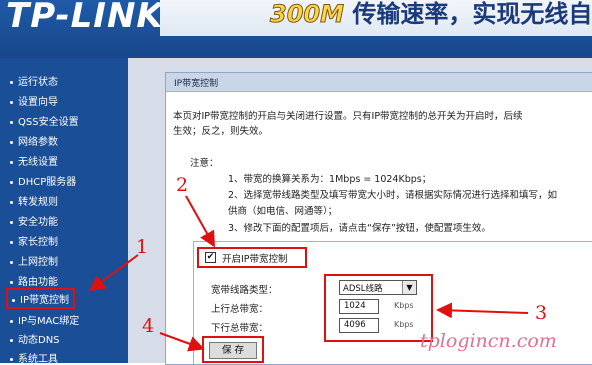  What do you see at coordinates (142, 247) in the screenshot?
I see `callout-number-1: 1` at bounding box center [142, 247].